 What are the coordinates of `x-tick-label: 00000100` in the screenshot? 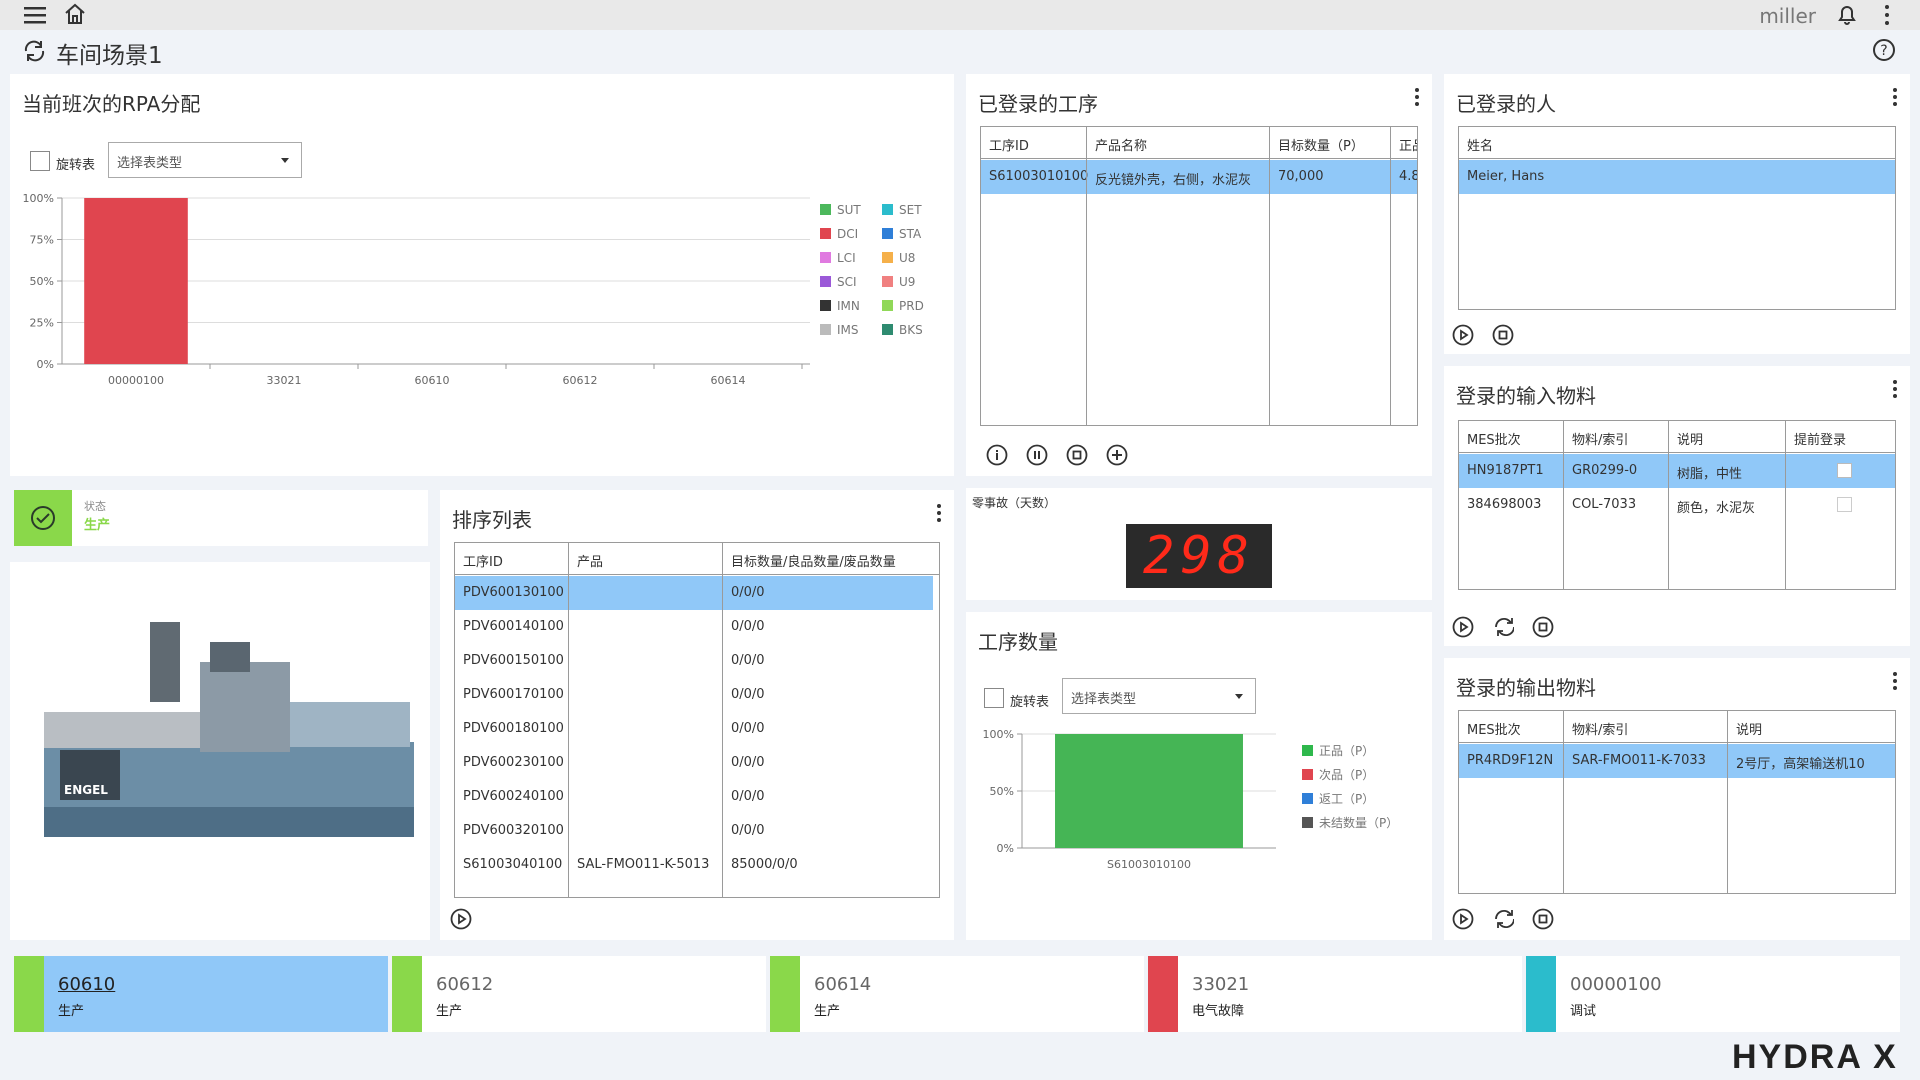 It's located at (136, 380).